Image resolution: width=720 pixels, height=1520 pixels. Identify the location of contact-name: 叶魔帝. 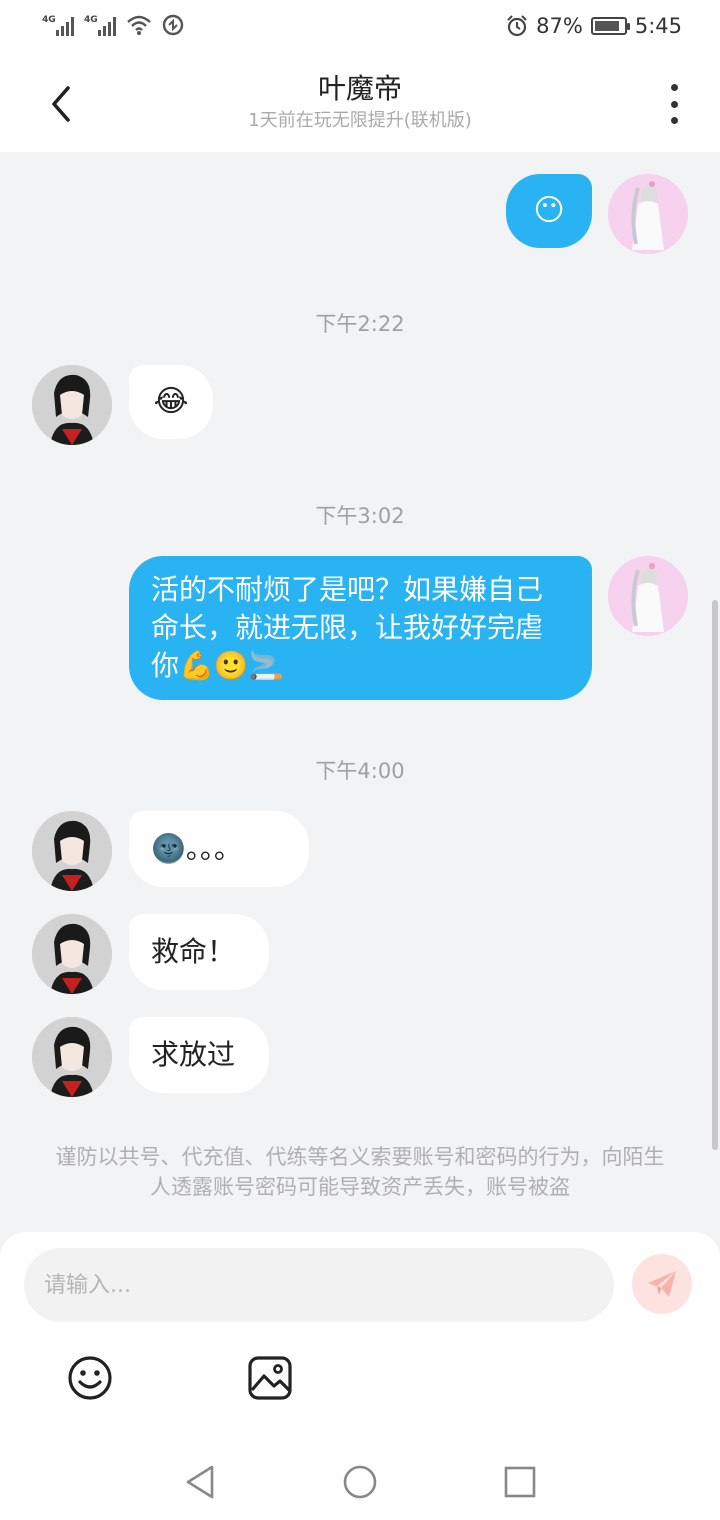
(359, 88).